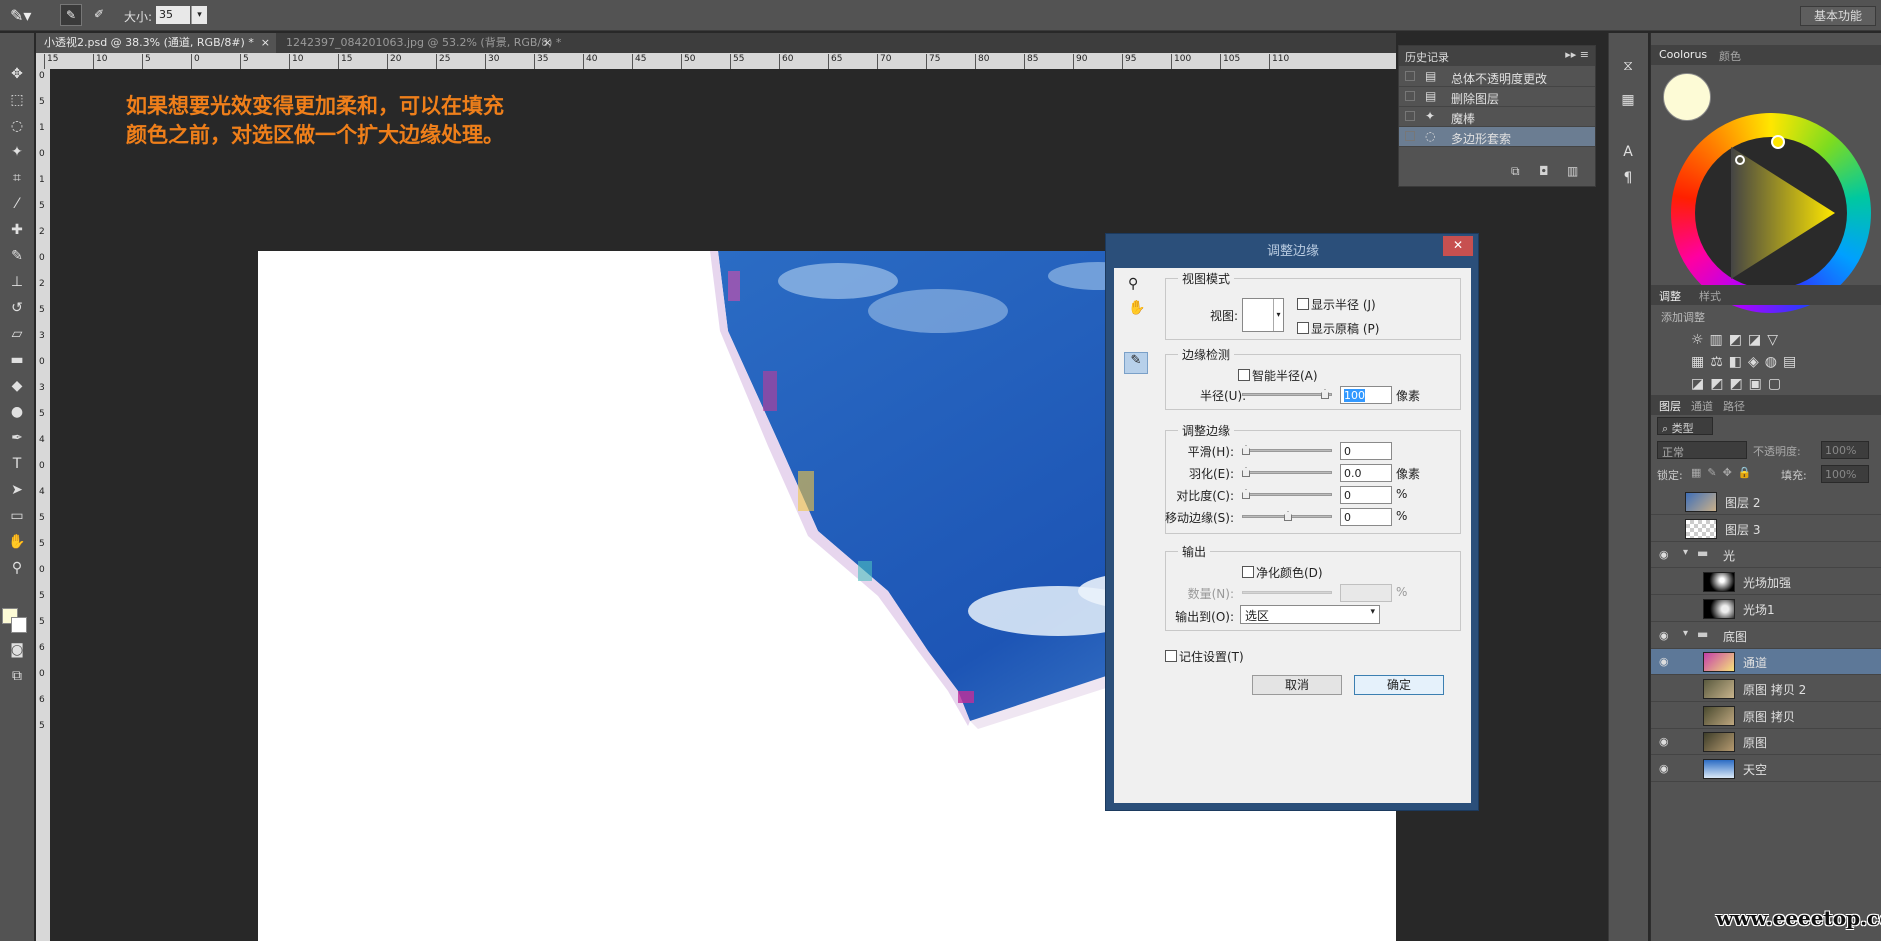 The width and height of the screenshot is (1881, 941). I want to click on history-item: ✦ 魔棒, so click(1497, 117).